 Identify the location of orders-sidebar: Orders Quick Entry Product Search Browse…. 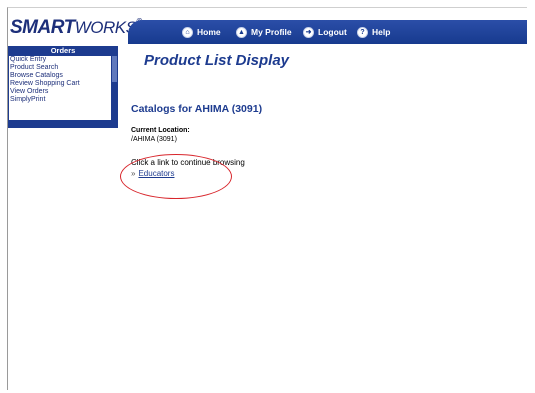
(63, 87).